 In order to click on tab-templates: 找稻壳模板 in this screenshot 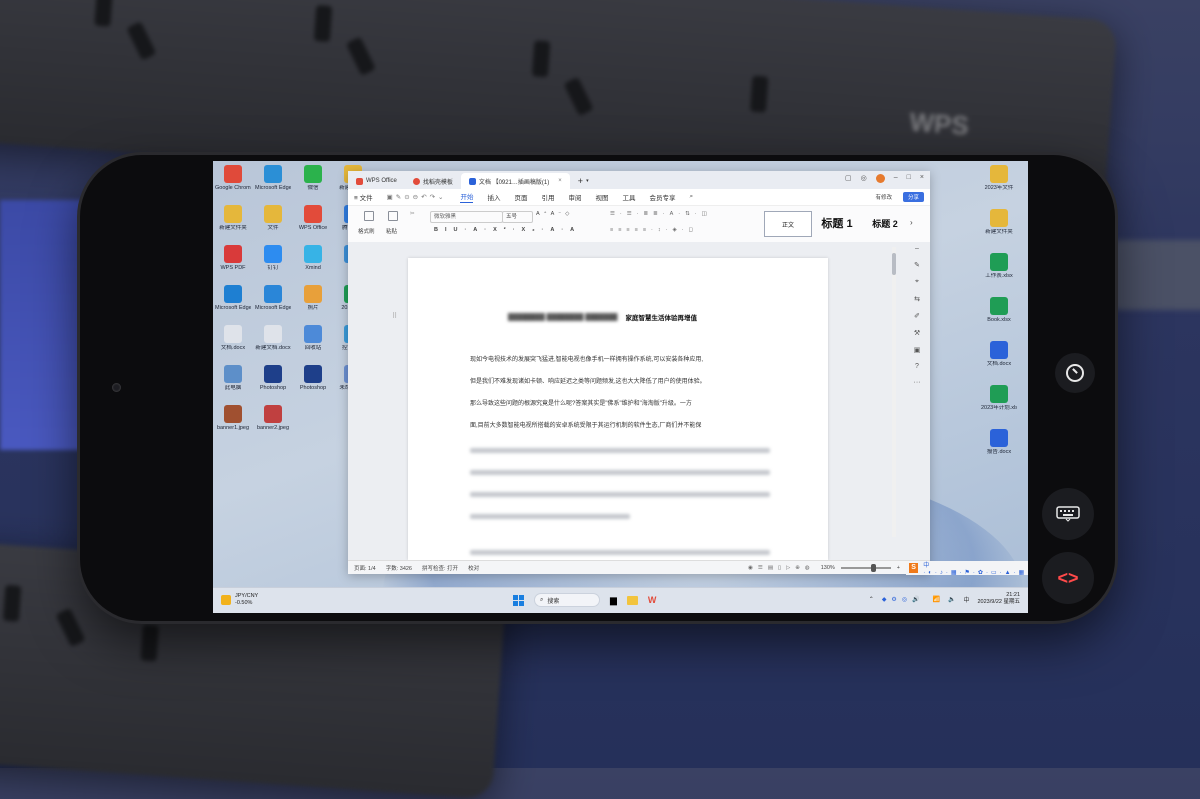, I will do `click(433, 181)`.